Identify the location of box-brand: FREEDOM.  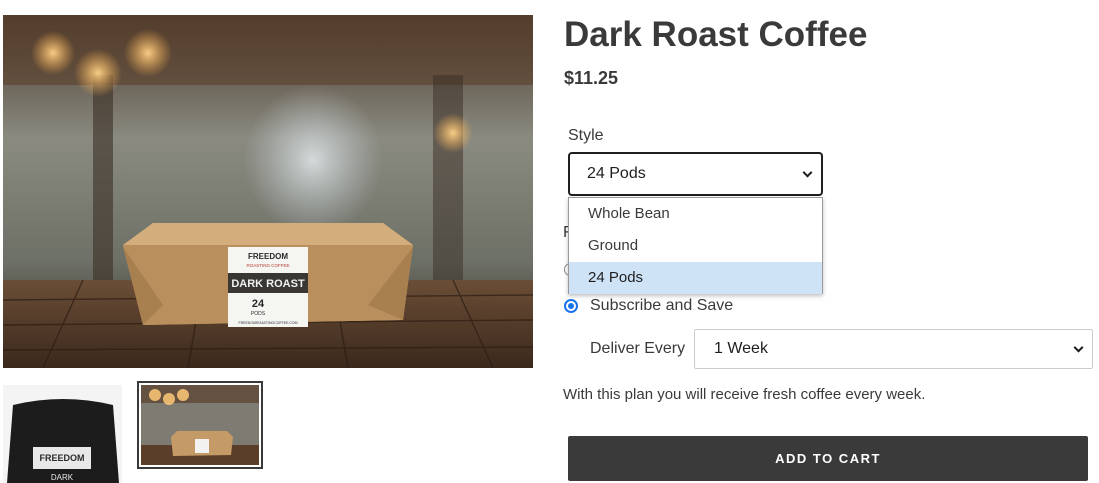
(268, 256).